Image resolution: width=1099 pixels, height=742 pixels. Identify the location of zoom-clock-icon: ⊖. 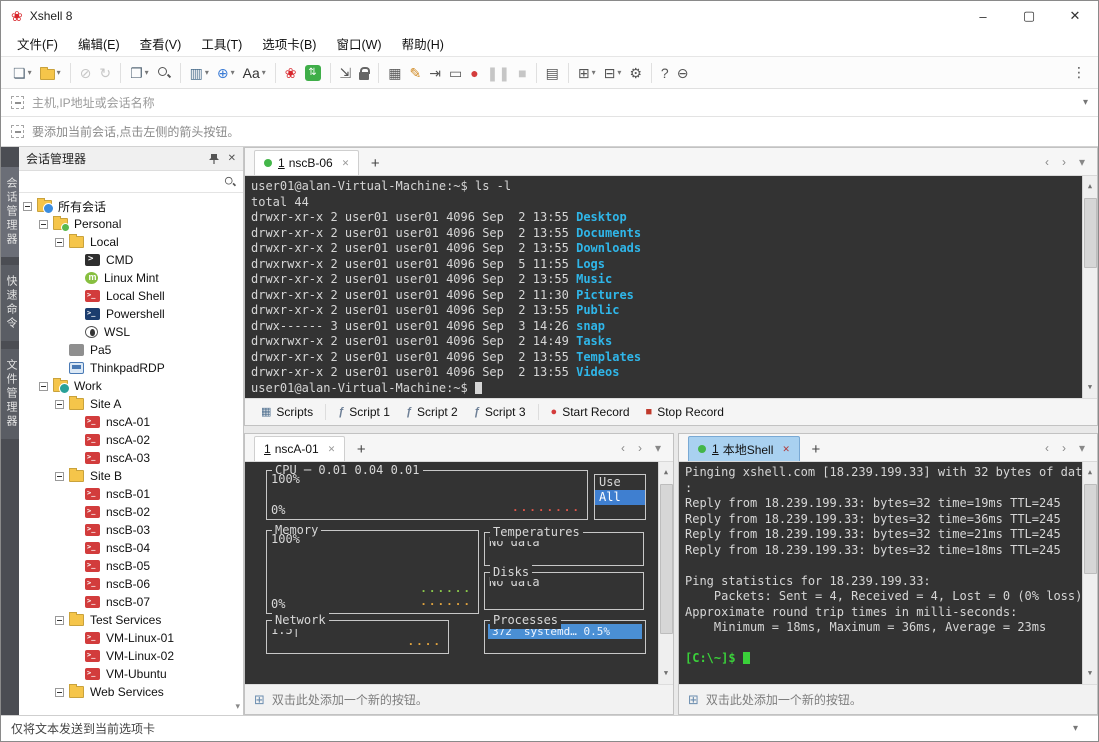
(683, 73).